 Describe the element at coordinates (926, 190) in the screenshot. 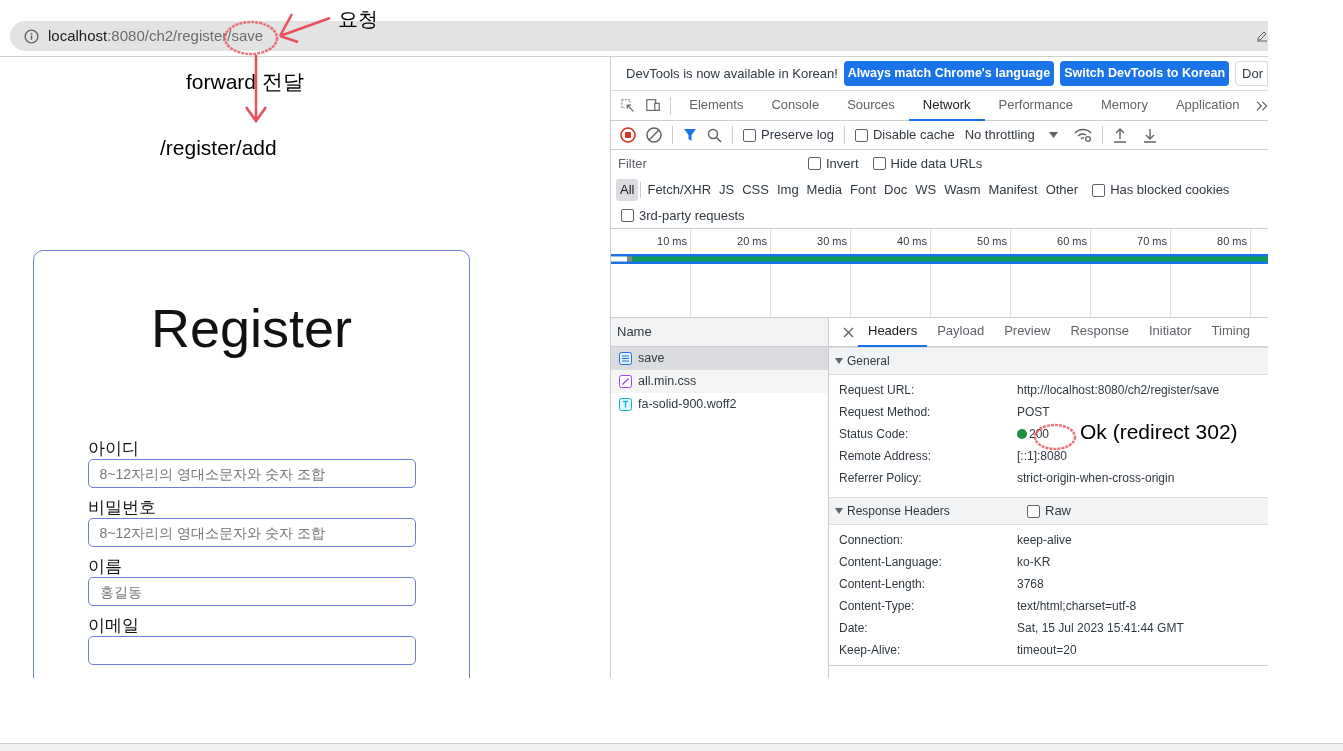

I see `type-filter: WS` at that location.